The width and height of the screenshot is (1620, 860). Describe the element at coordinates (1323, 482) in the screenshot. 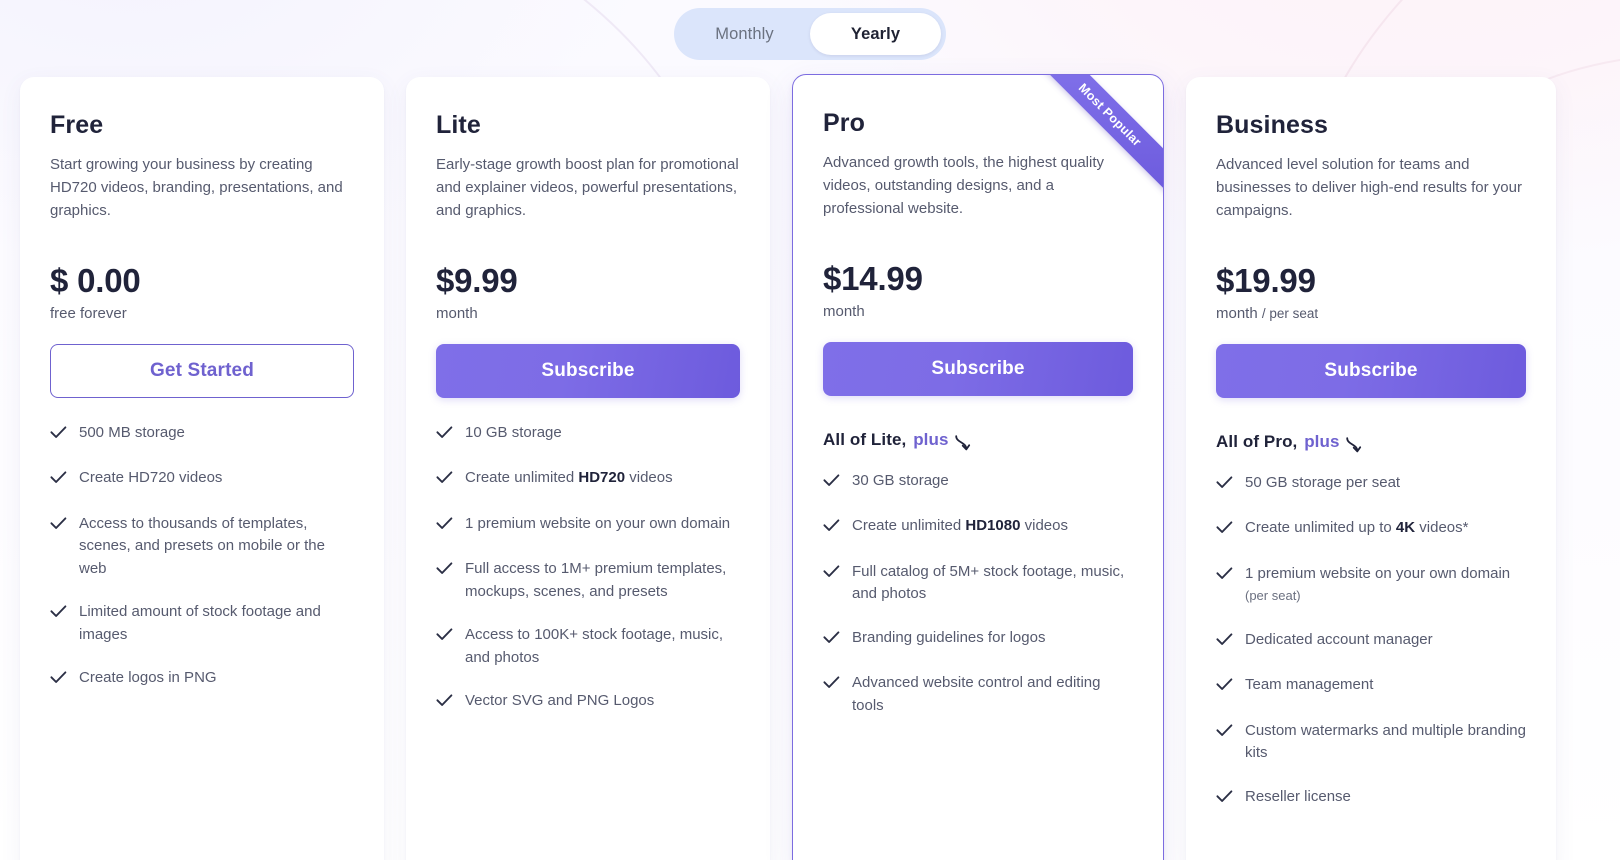

I see `feature-label: 50 GB storage per seat` at that location.